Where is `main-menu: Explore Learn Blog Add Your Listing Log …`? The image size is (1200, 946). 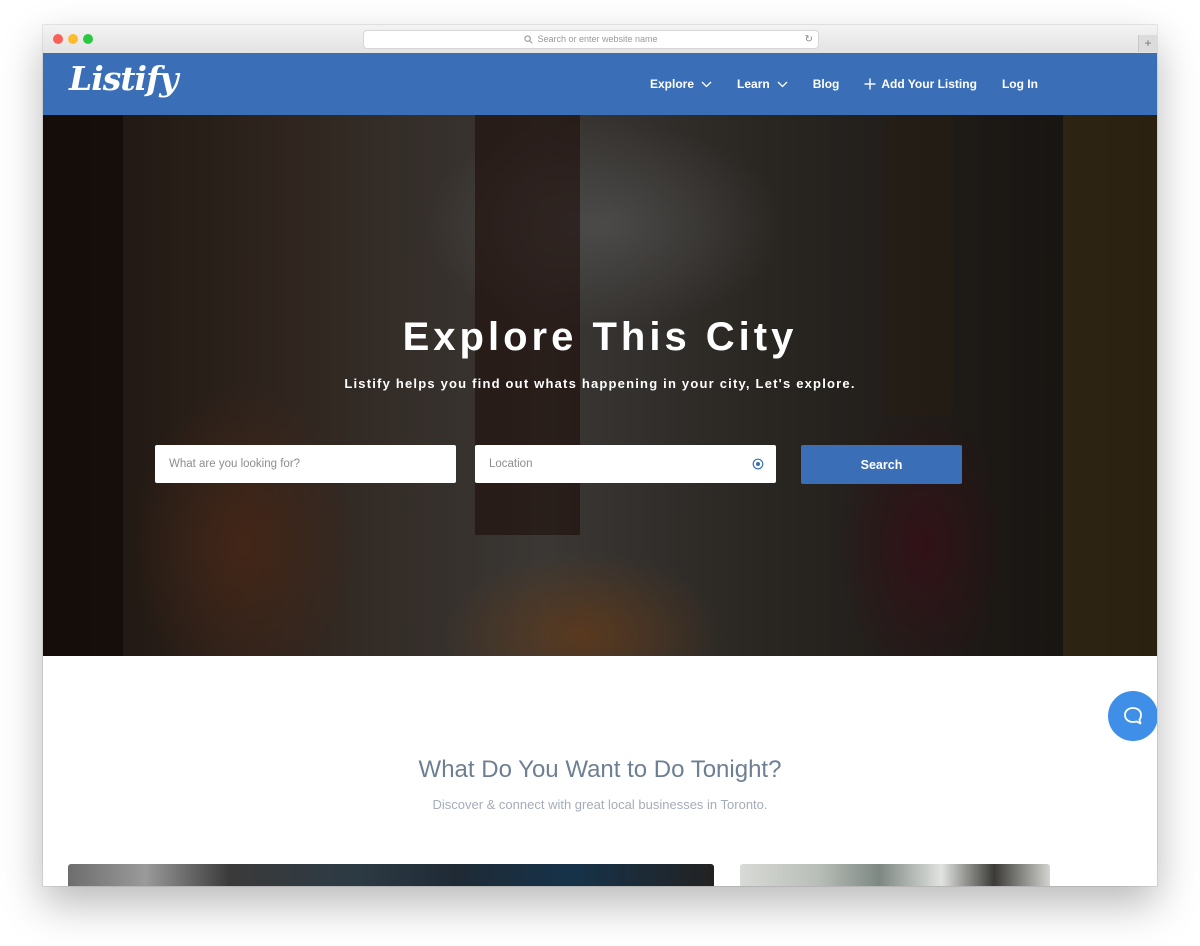
main-menu: Explore Learn Blog Add Your Listing Log … is located at coordinates (856, 84).